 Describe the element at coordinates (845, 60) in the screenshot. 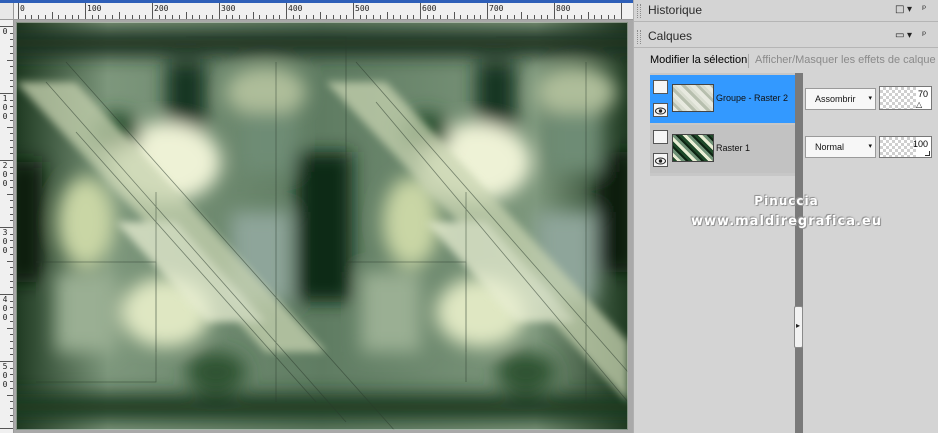

I see `toggle-layer-effects-button: Afficher/Masquer les effets de calque` at that location.